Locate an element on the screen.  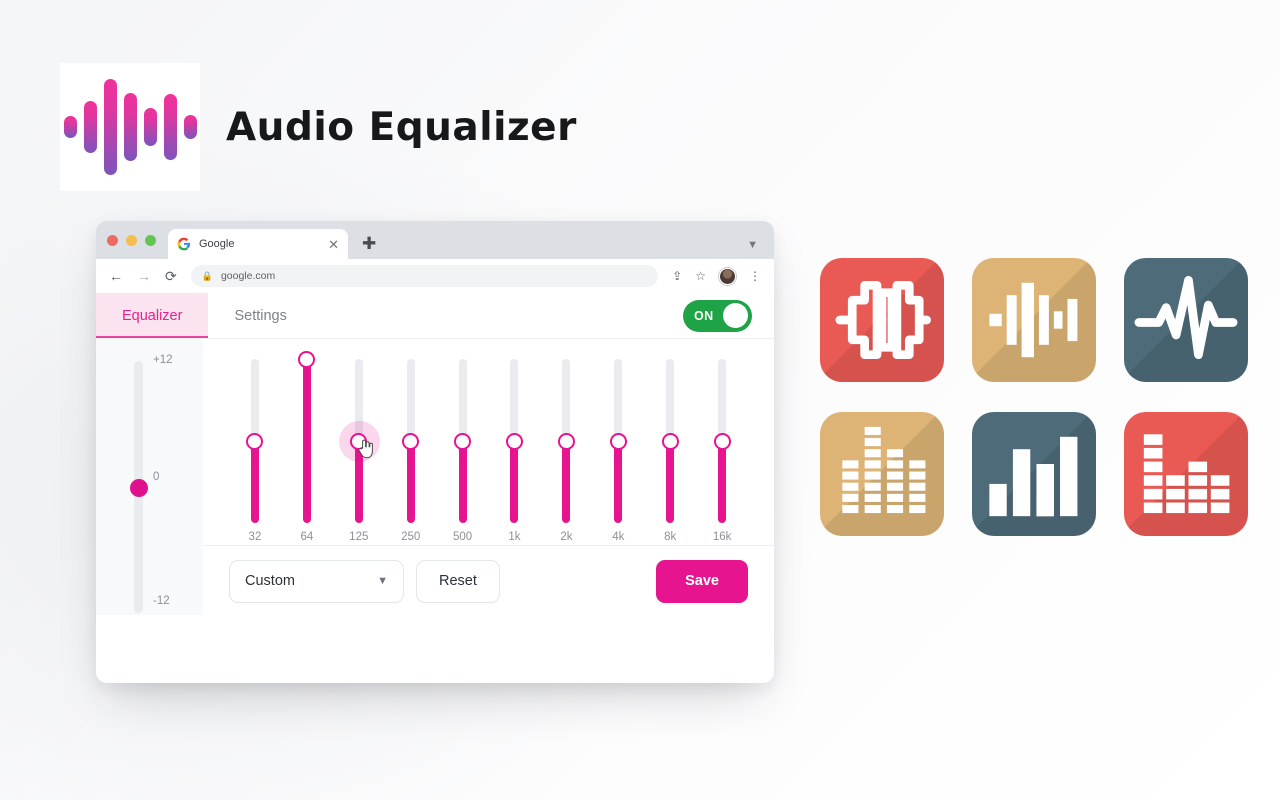
arrow-left-icon: ← is located at coordinates (116, 276).